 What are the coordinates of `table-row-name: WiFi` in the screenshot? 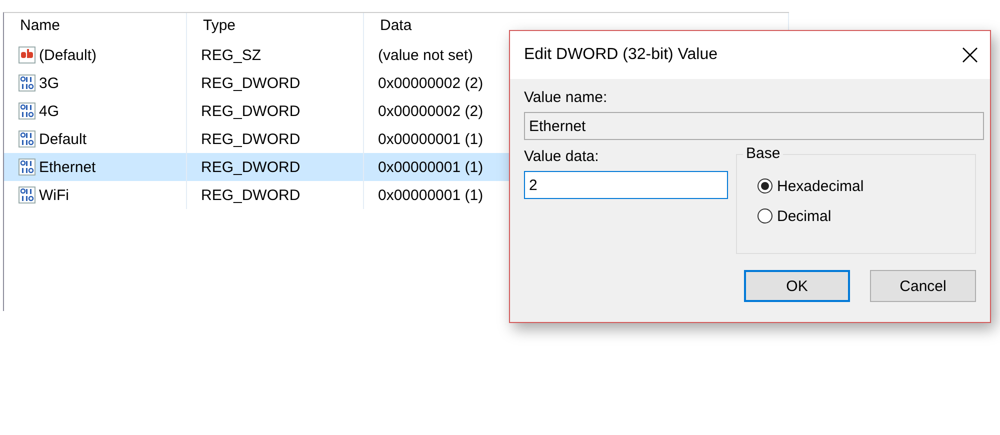 It's located at (95, 195).